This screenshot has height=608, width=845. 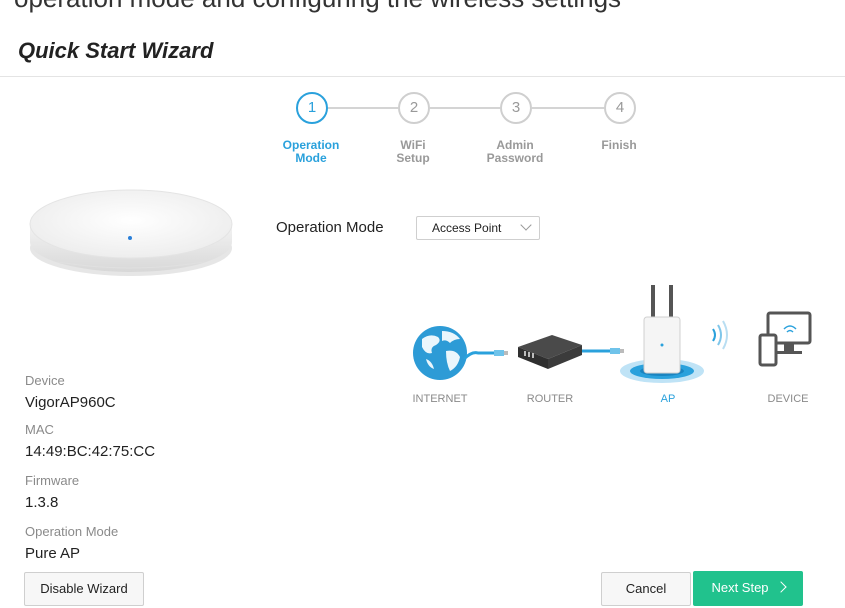 What do you see at coordinates (612, 334) in the screenshot?
I see `topology-graphics` at bounding box center [612, 334].